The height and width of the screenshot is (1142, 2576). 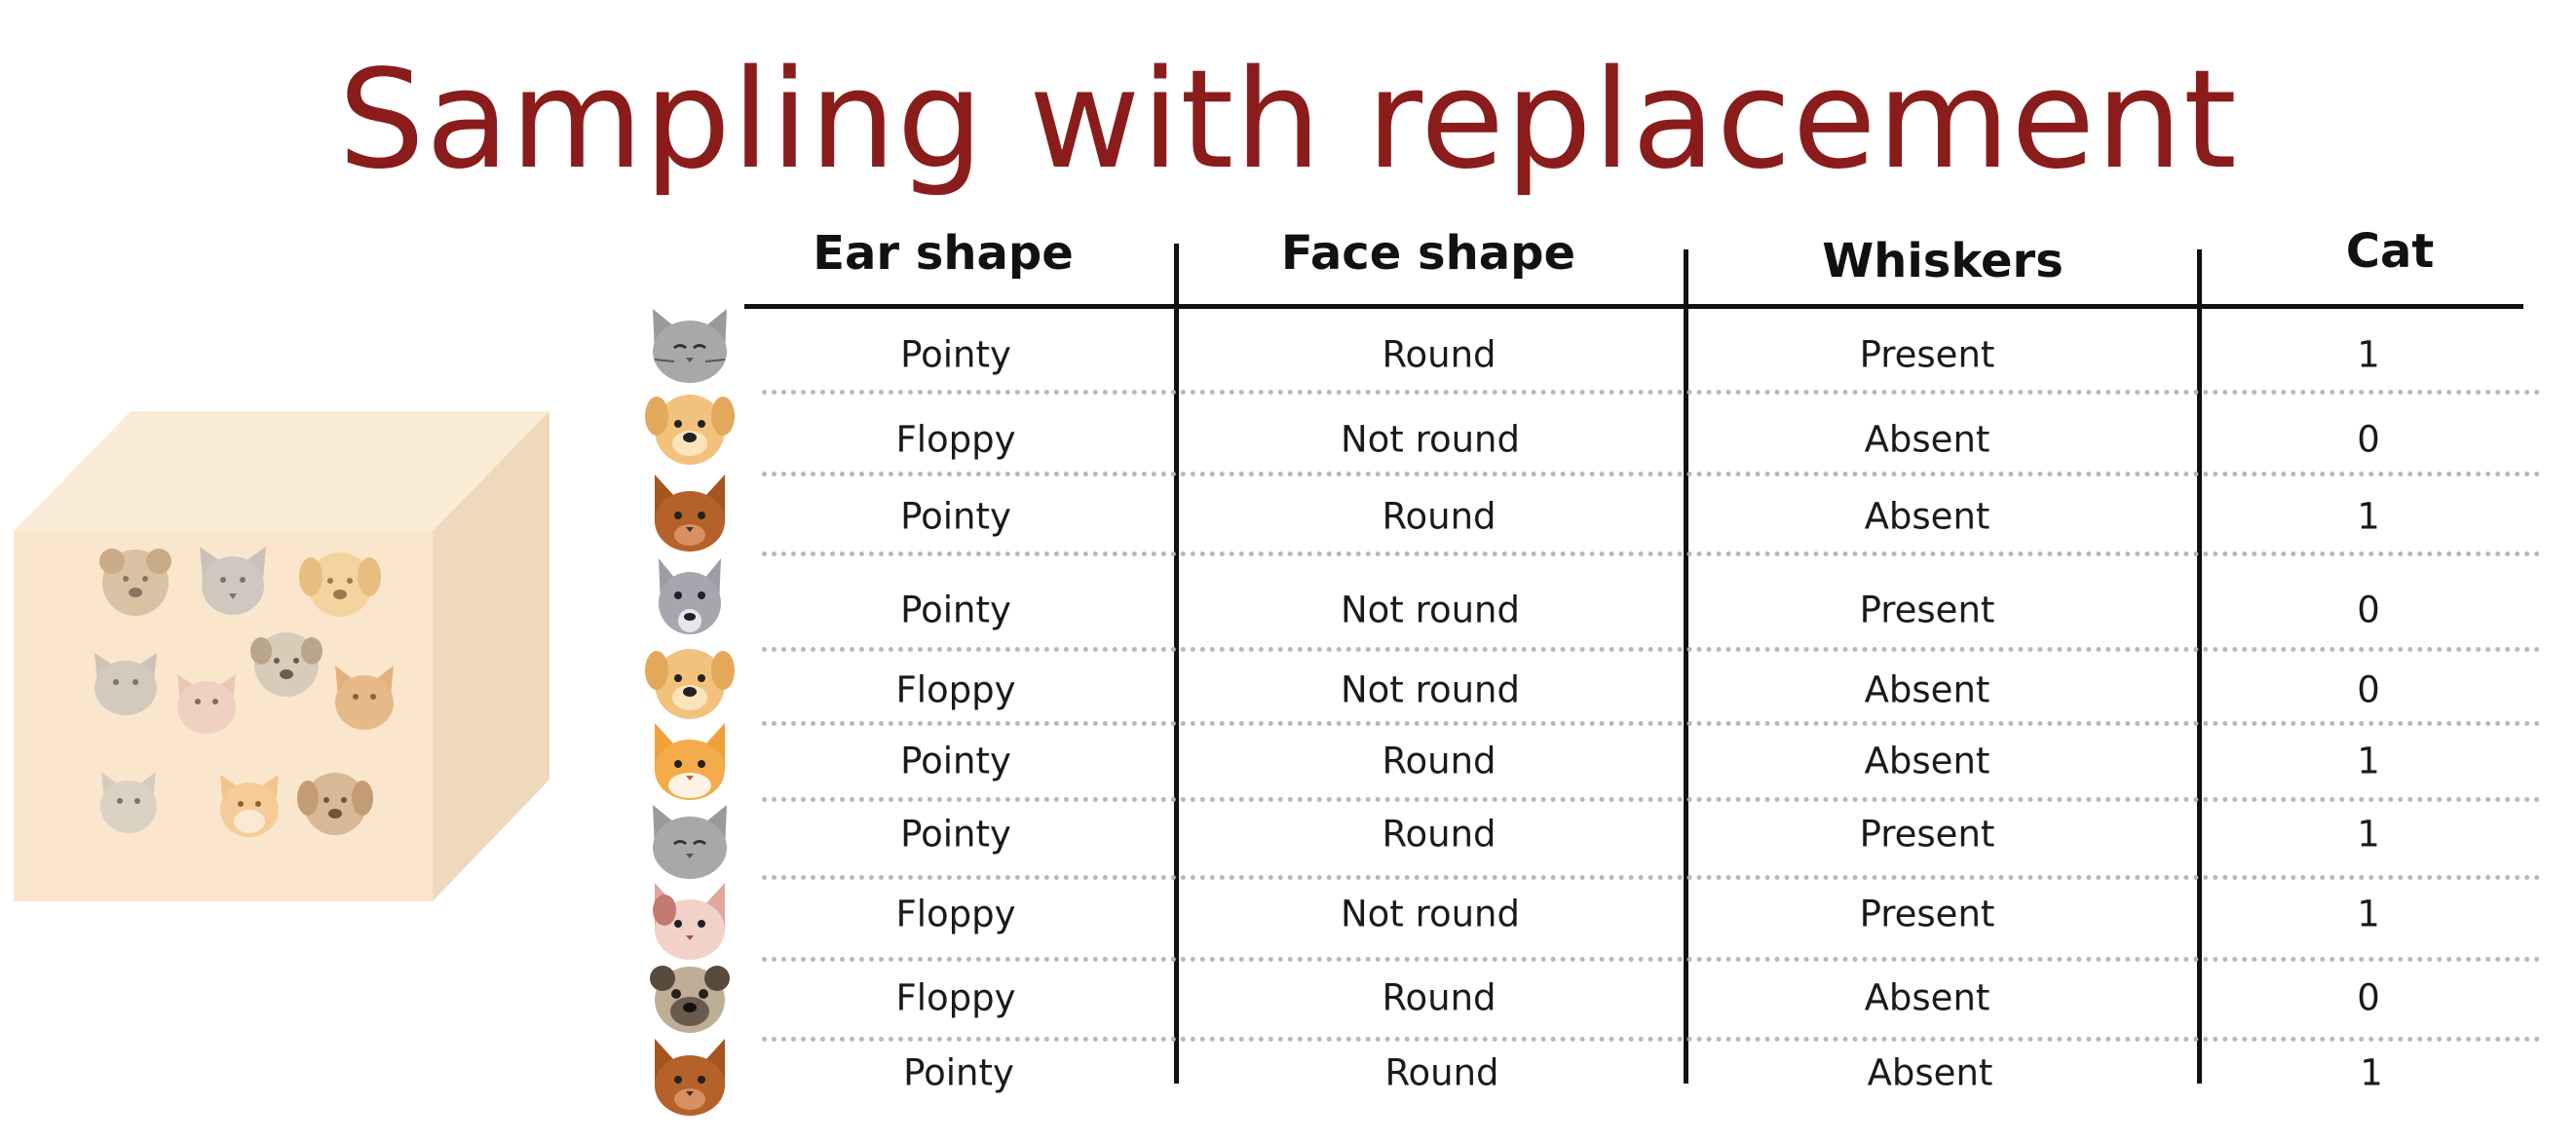 What do you see at coordinates (690, 1000) in the screenshot?
I see `pug-dog-icon` at bounding box center [690, 1000].